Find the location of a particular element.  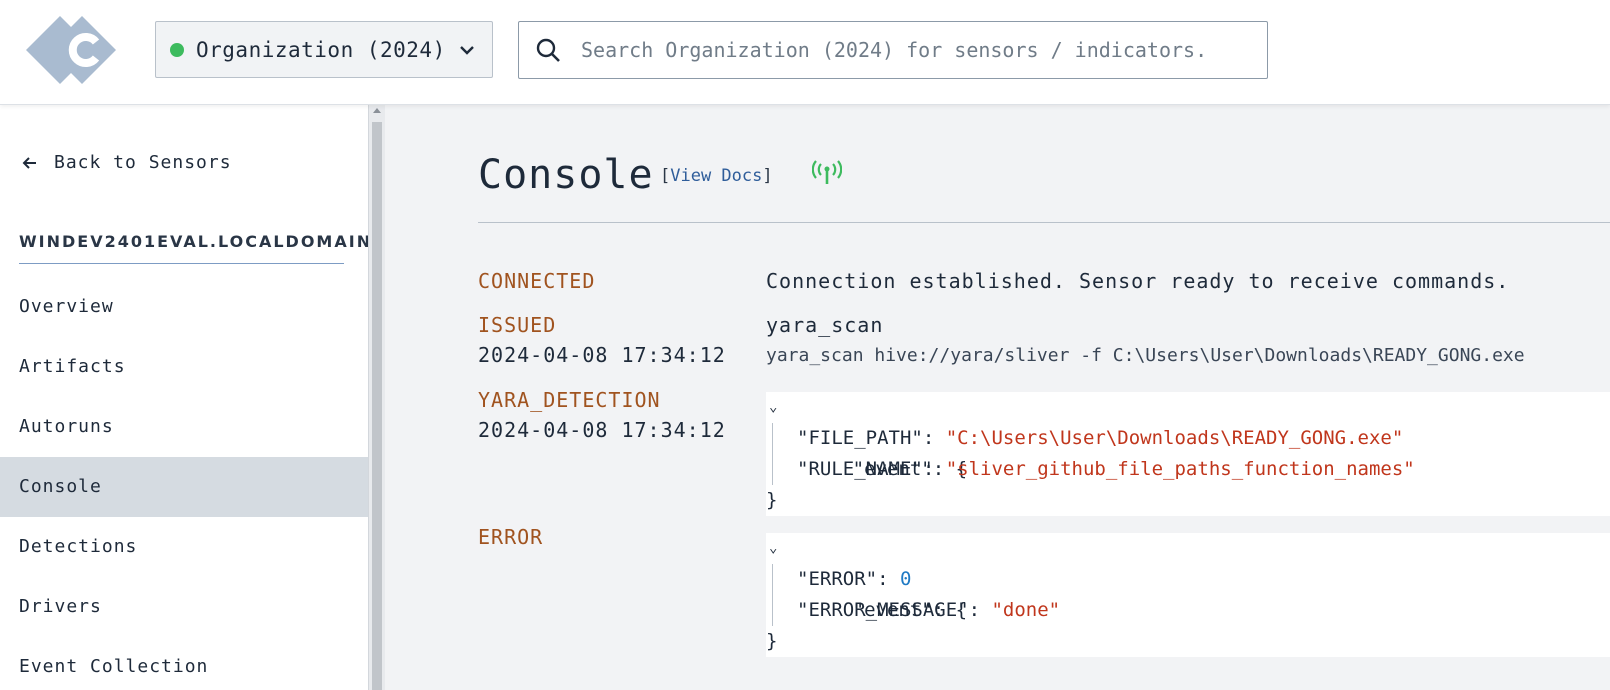

back-to-sensors-link: Back to Sensors is located at coordinates (127, 162).